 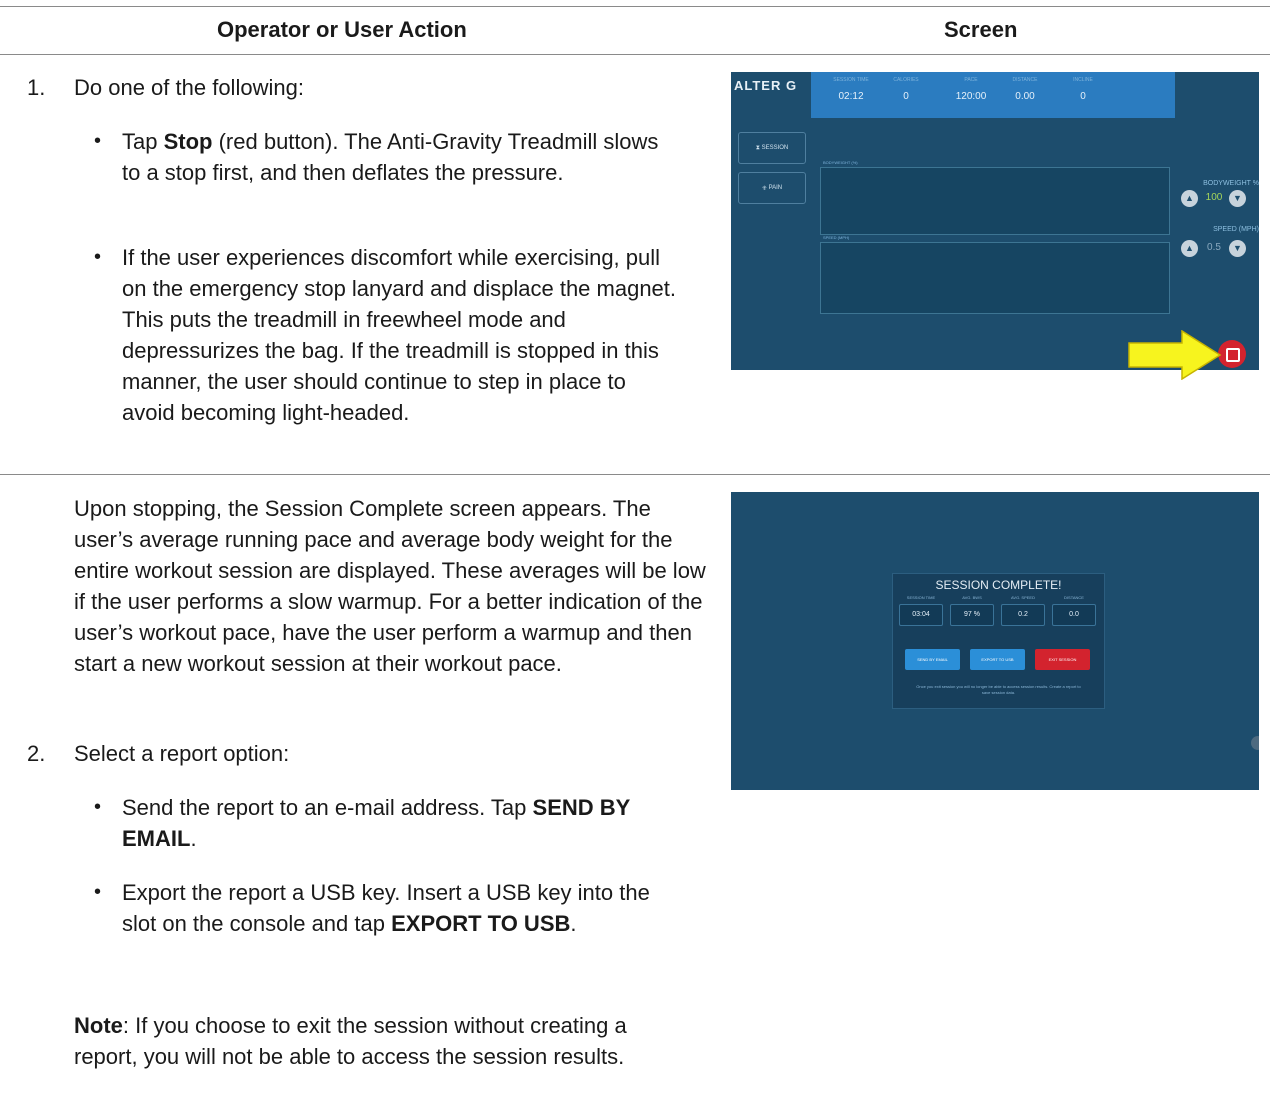 I want to click on step-2-text: Select a report option:, so click(x=182, y=753).